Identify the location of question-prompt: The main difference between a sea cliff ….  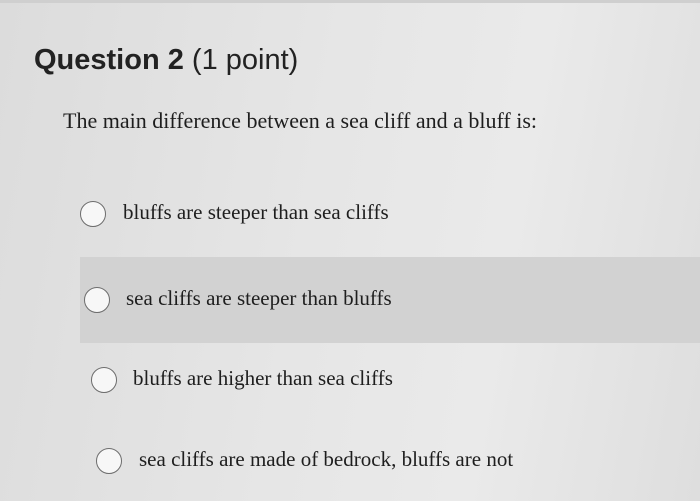
(300, 120).